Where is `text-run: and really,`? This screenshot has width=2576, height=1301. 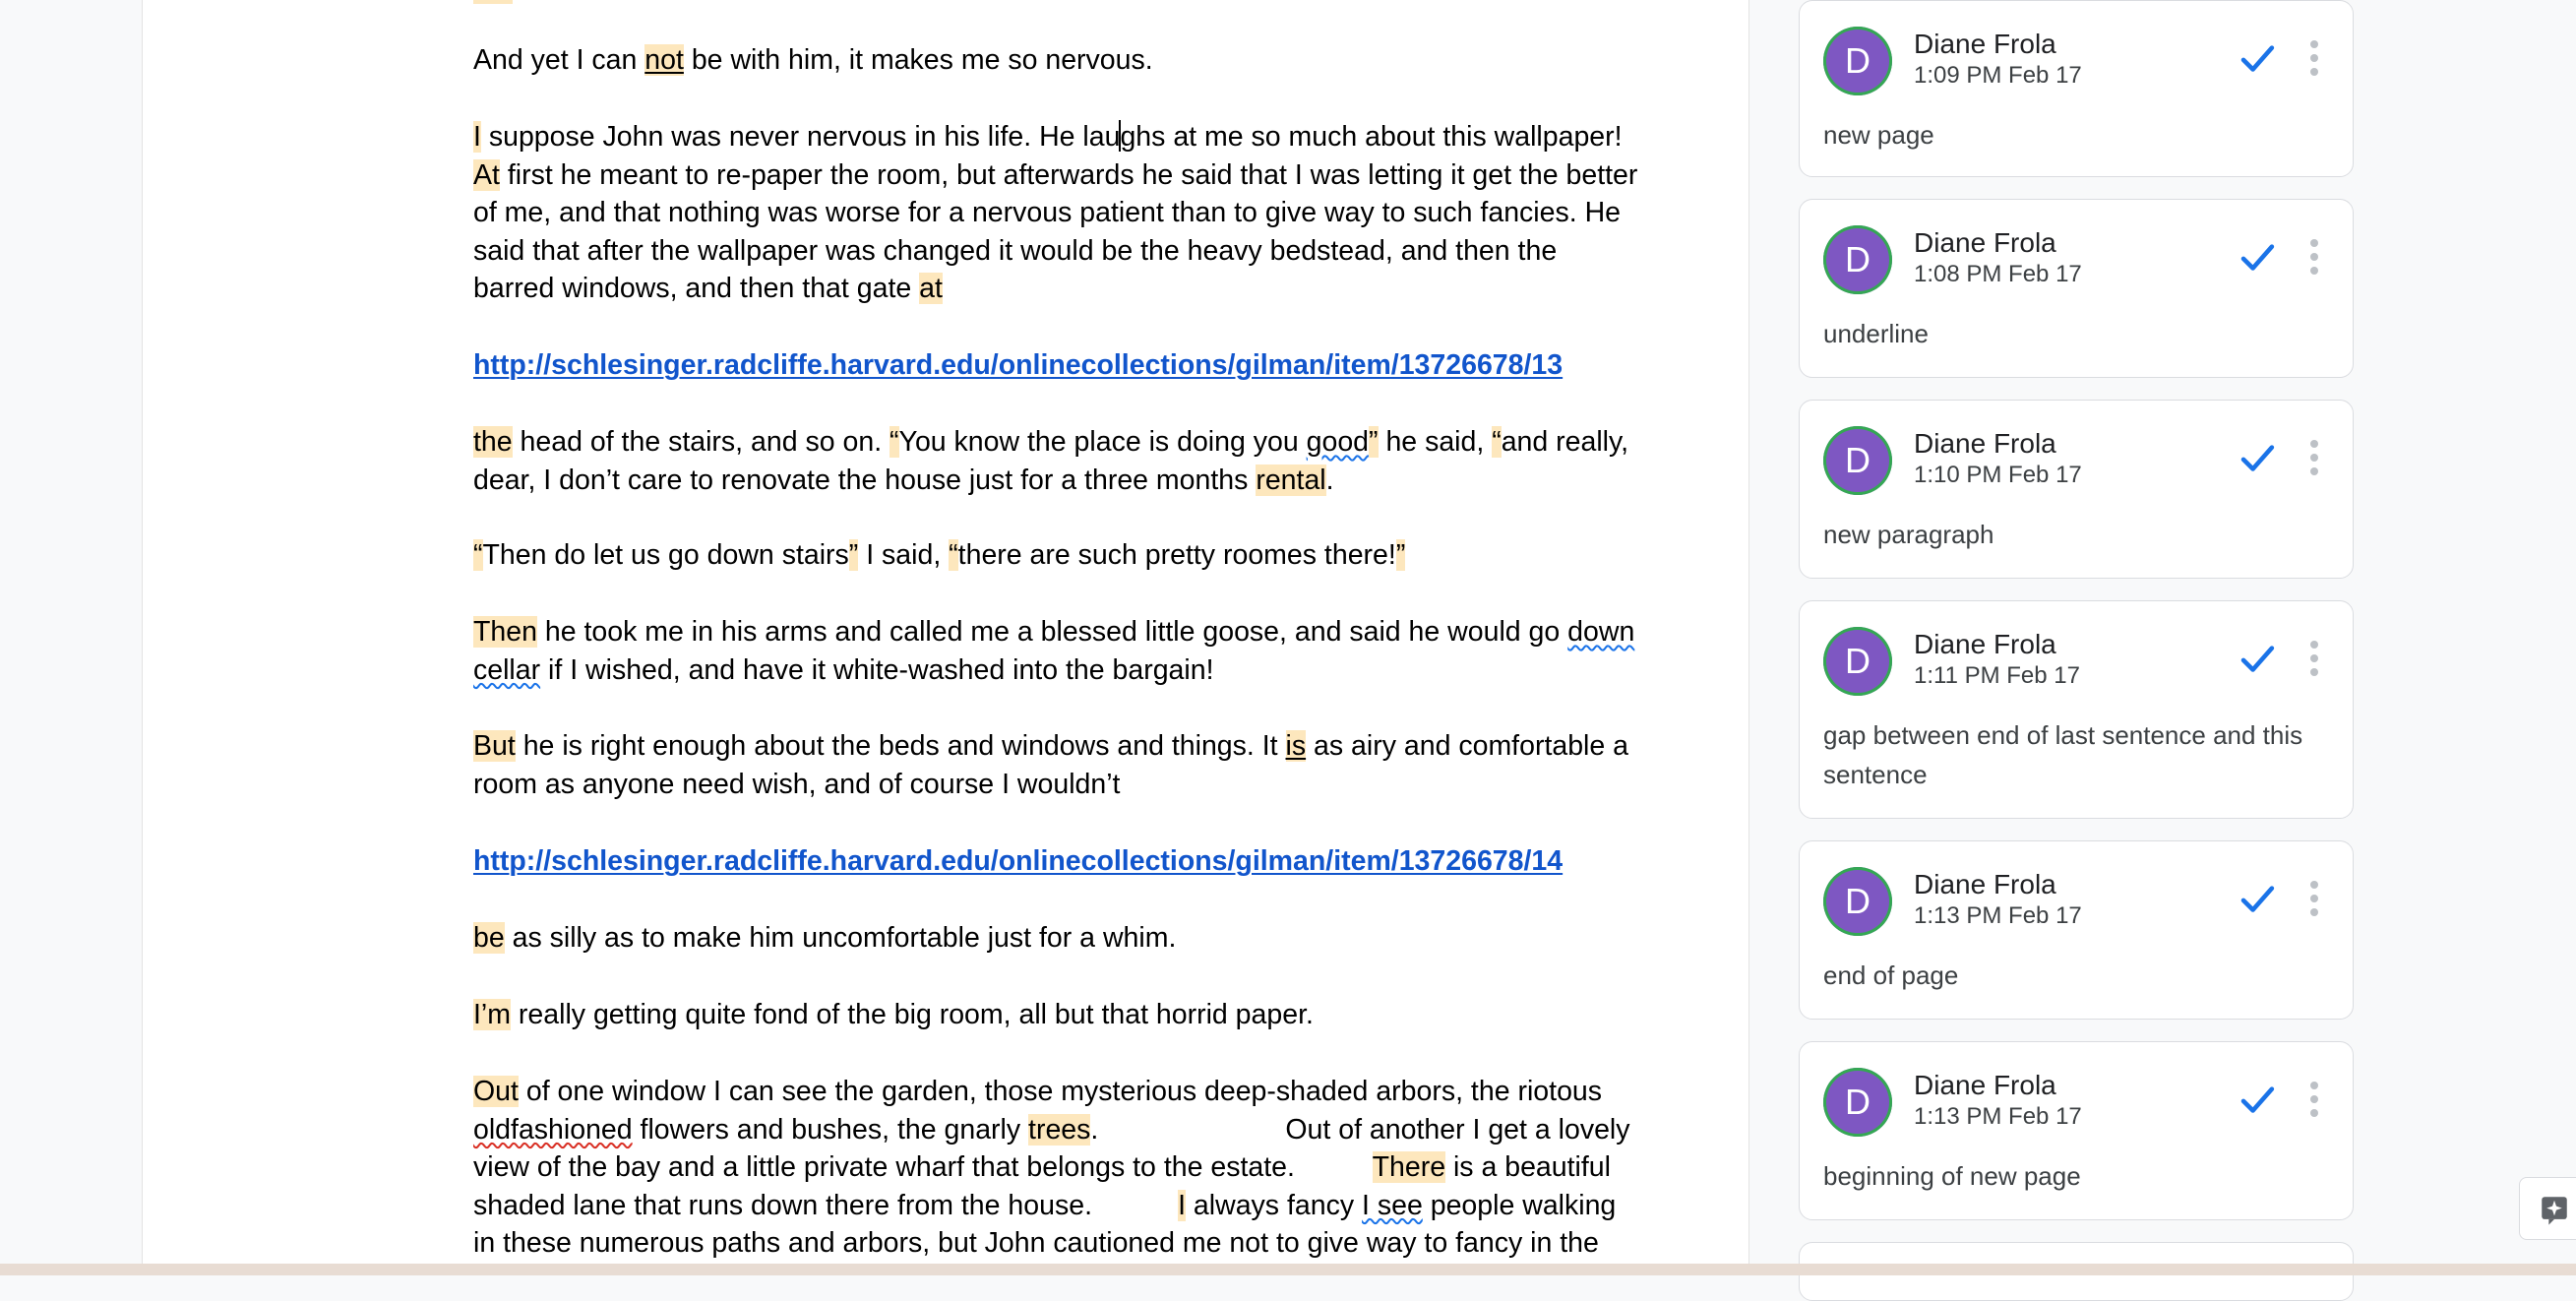 text-run: and really, is located at coordinates (1565, 442).